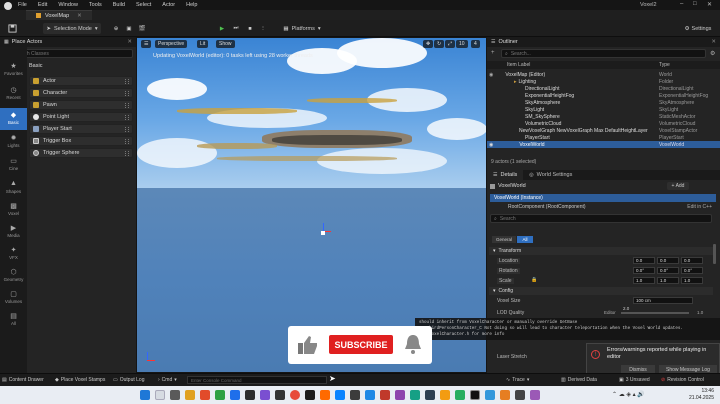 Image resolution: width=720 pixels, height=404 pixels. What do you see at coordinates (603, 137) in the screenshot?
I see `outliner-row: PlayerStart PlayerStart` at bounding box center [603, 137].